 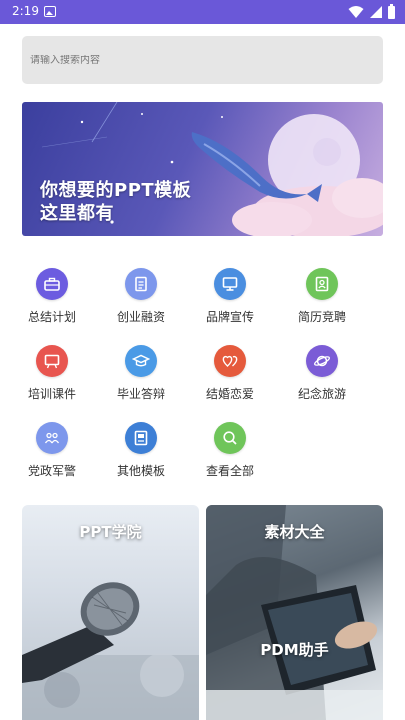 What do you see at coordinates (230, 284) in the screenshot?
I see `computer-icon` at bounding box center [230, 284].